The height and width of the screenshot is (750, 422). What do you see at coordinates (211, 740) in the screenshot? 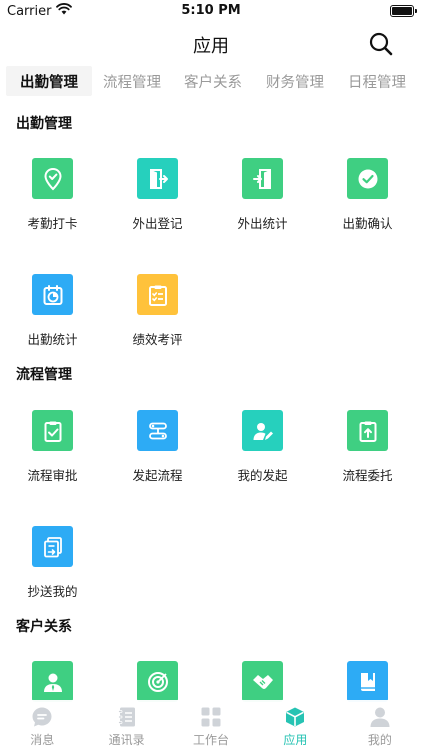
I see `bottom-tab-label: 工作台` at bounding box center [211, 740].